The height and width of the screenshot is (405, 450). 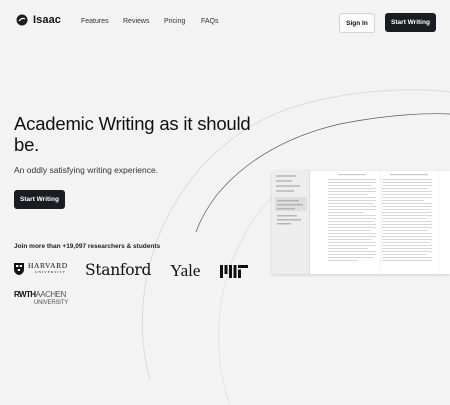 I want to click on harvard-logo: HARVARD UNIVERSITY, so click(x=41, y=268).